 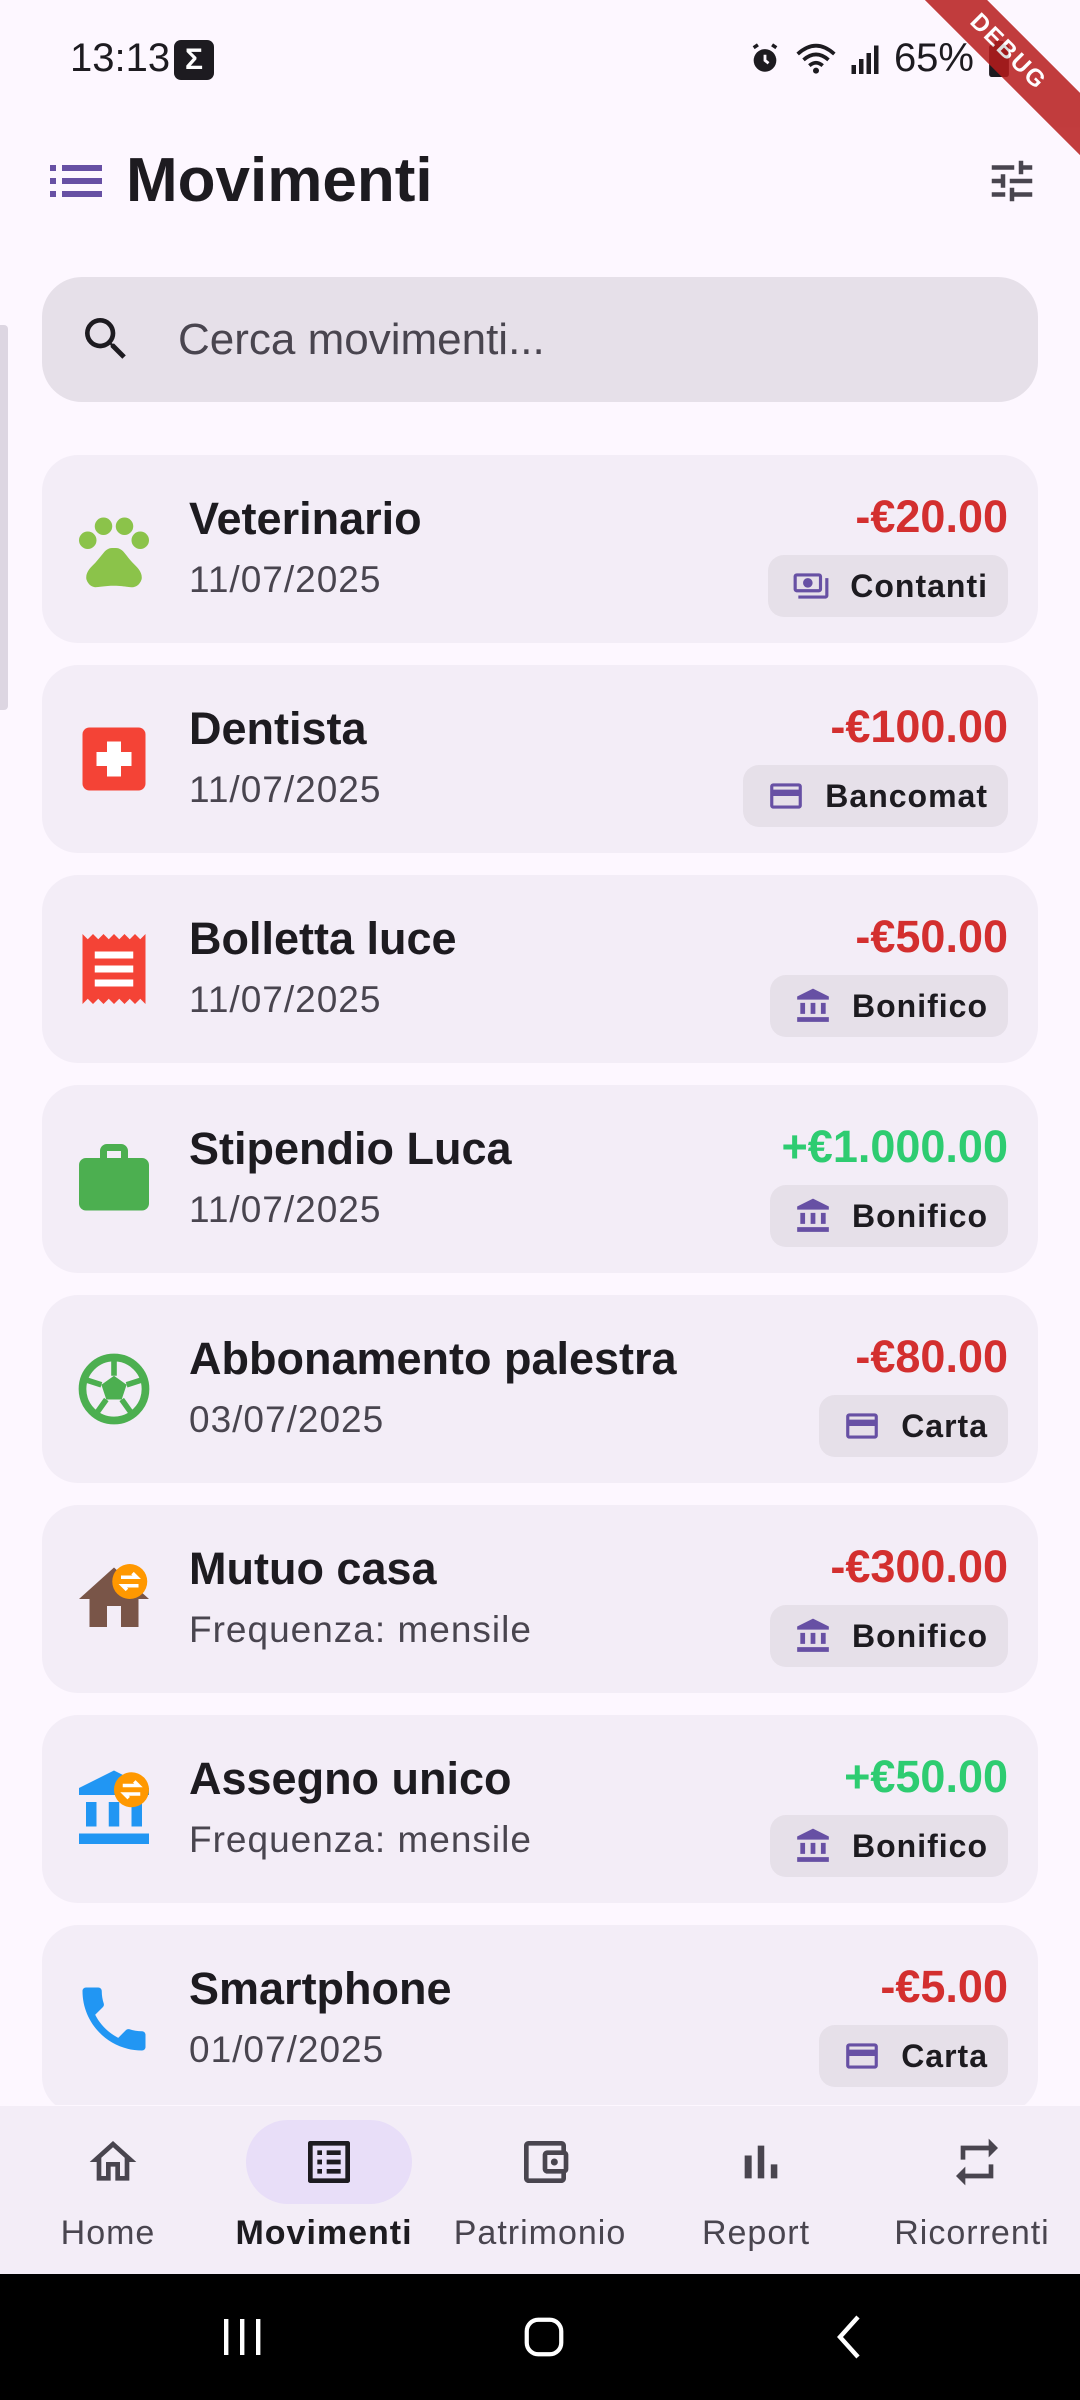 What do you see at coordinates (114, 1595) in the screenshot?
I see `house-recurring-icon` at bounding box center [114, 1595].